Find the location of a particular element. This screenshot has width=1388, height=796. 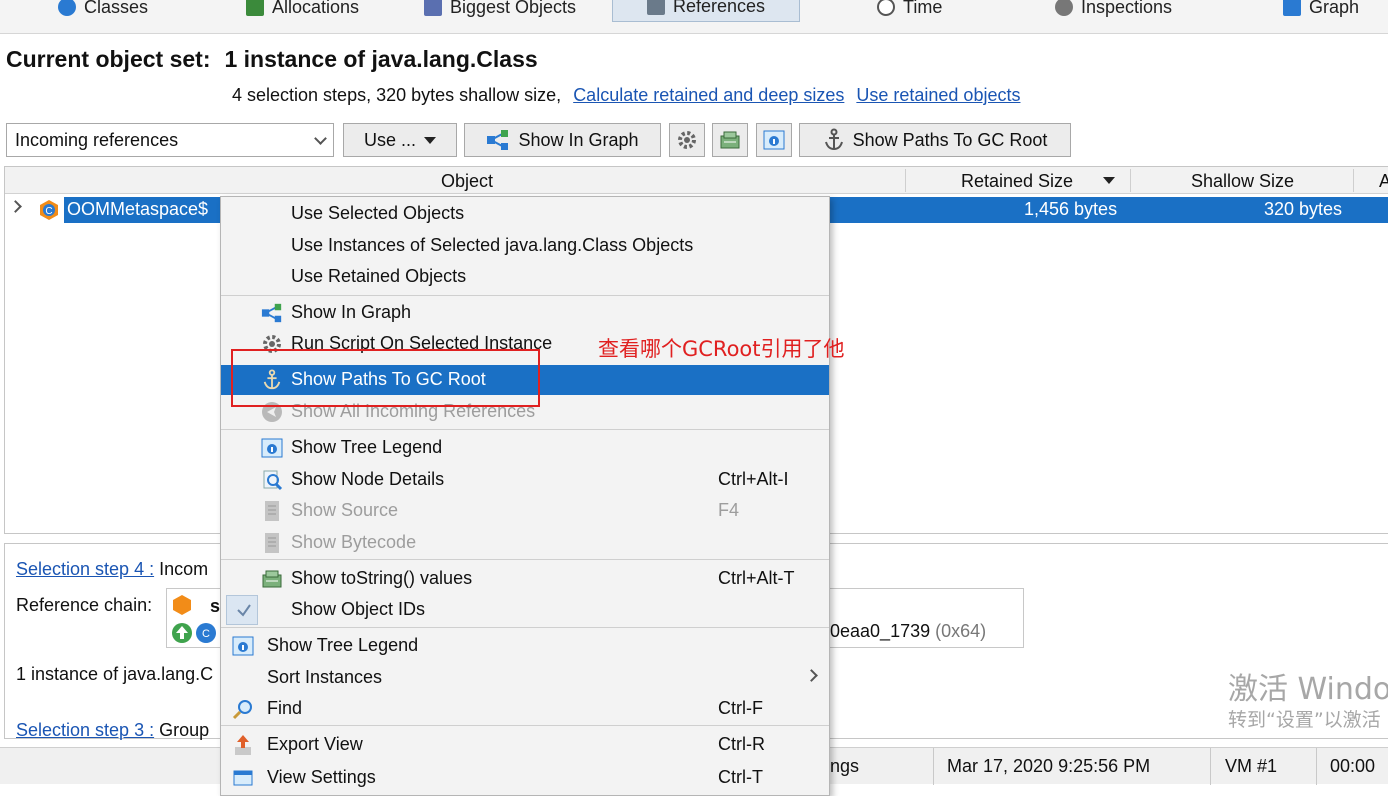

menu-item-show-tree-legend: Show Tree Legend is located at coordinates (525, 448).